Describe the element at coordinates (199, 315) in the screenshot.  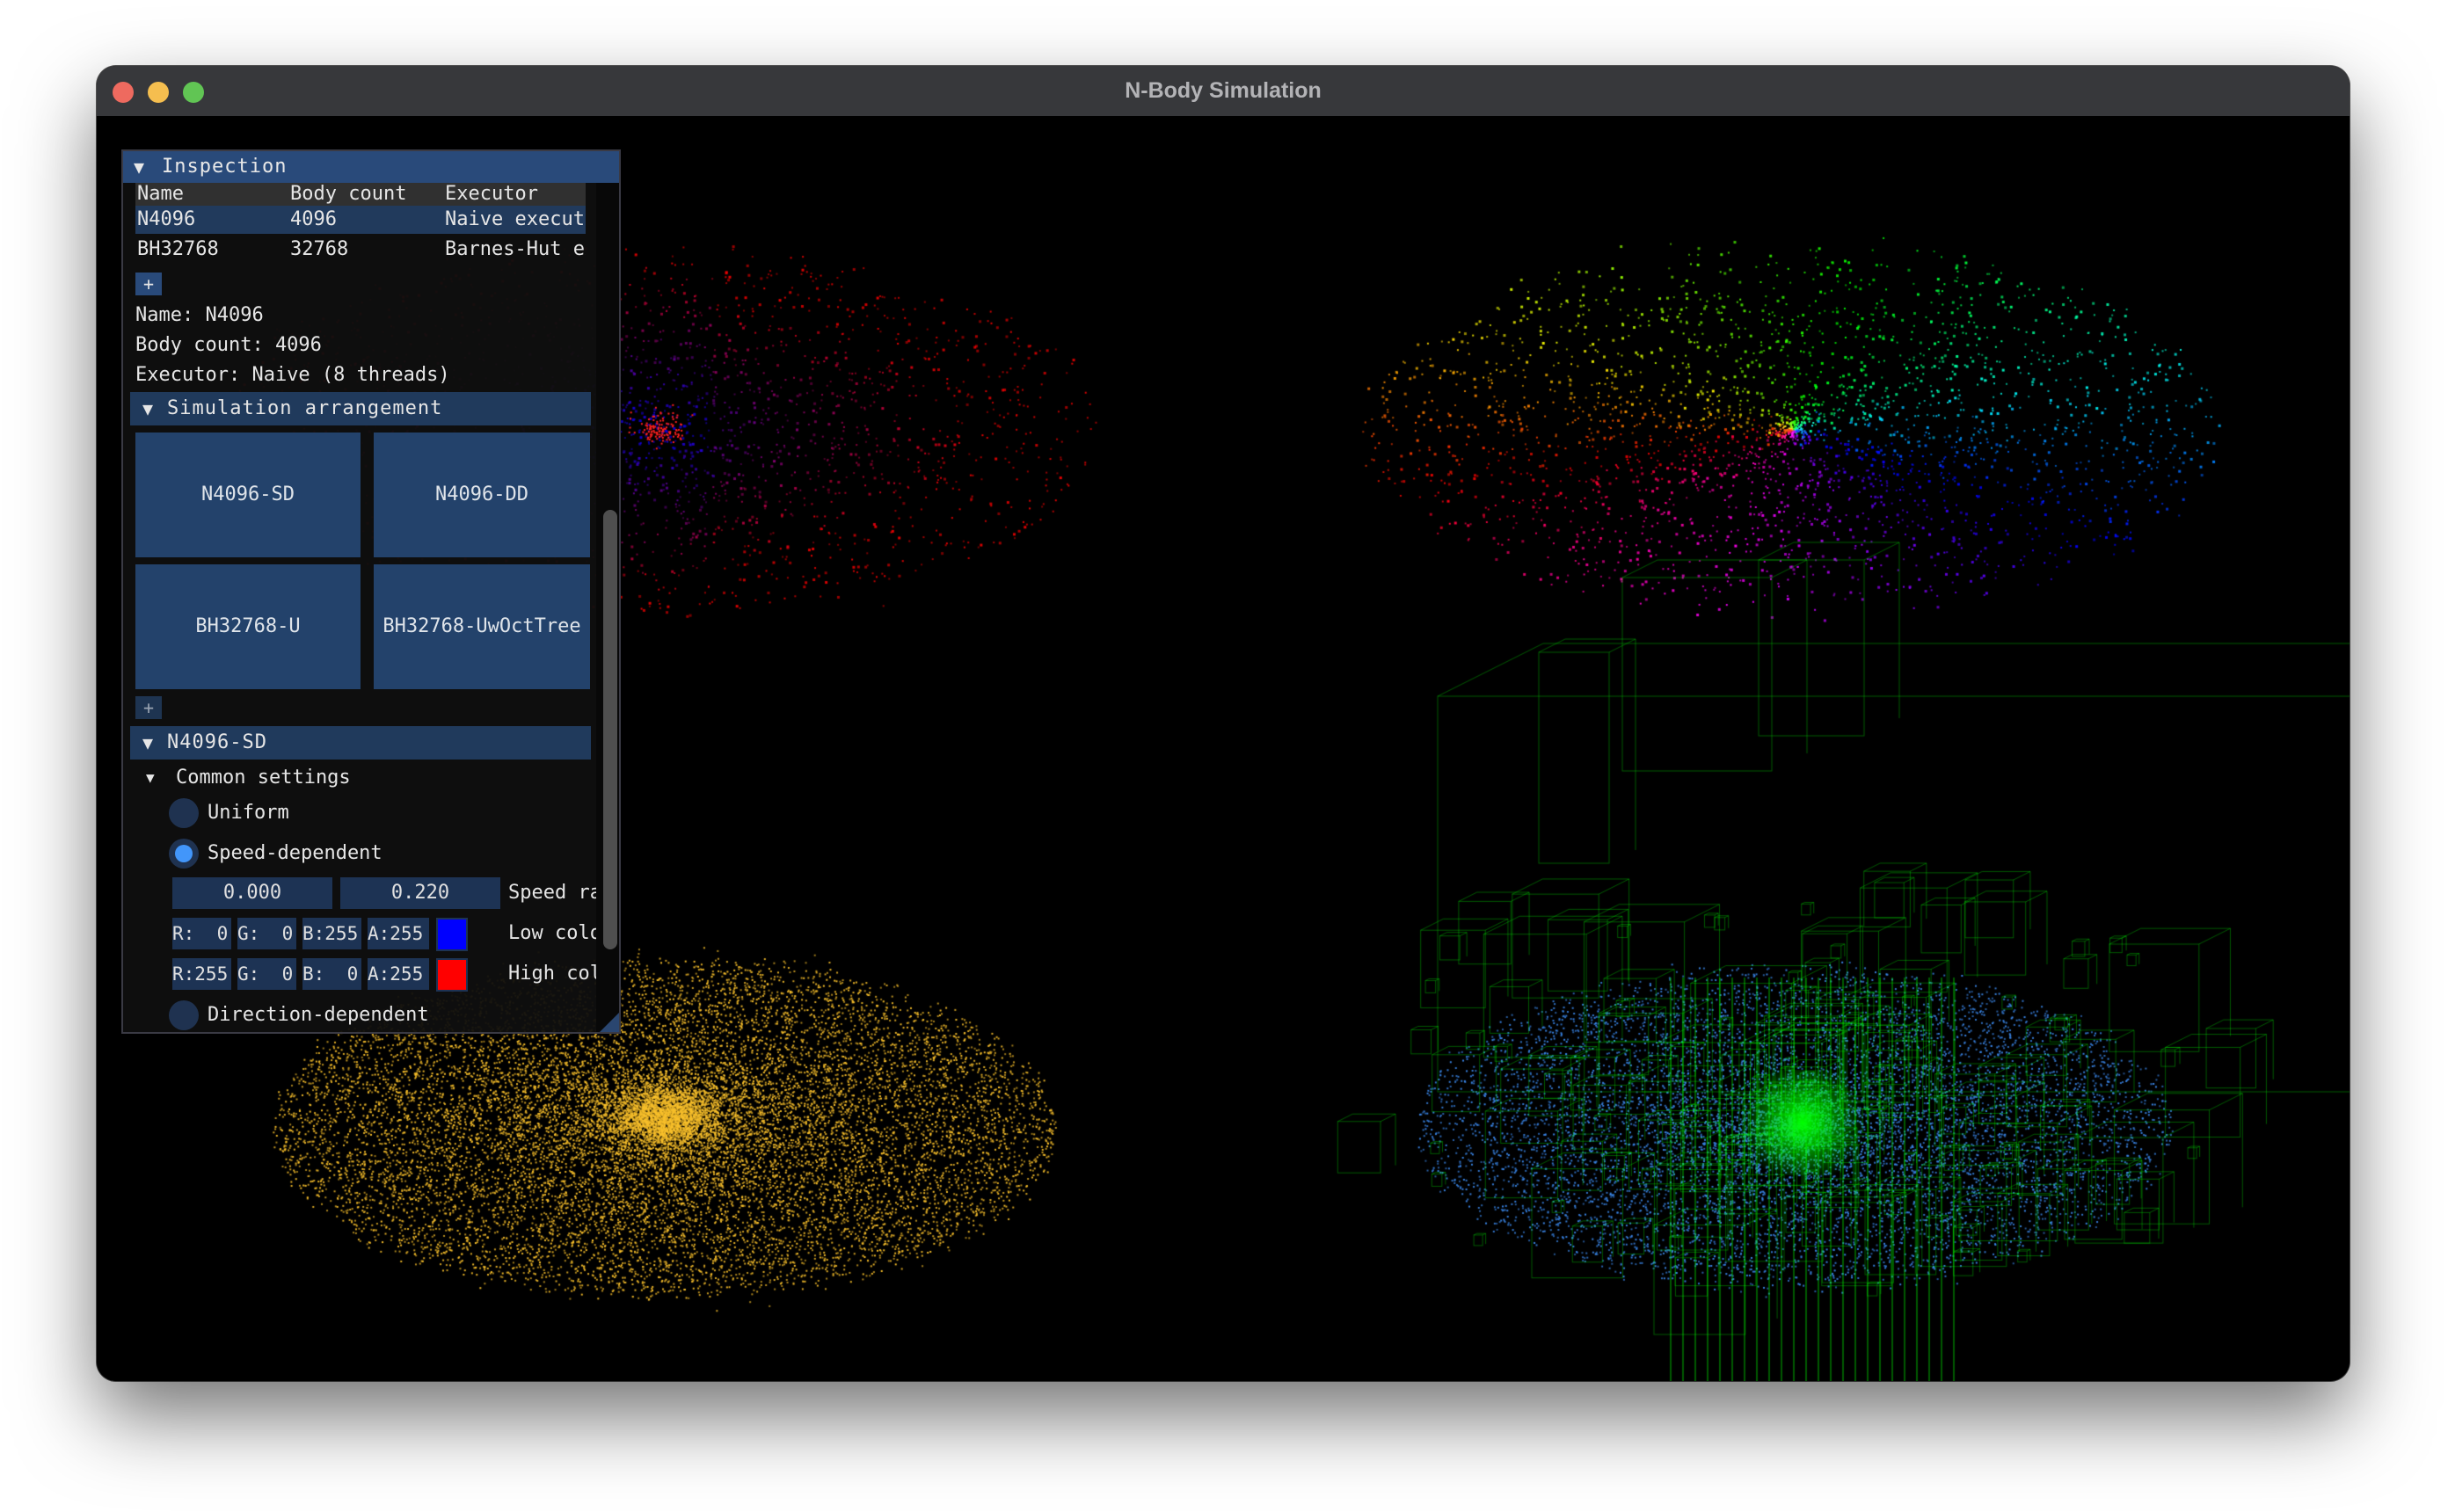
I see `detail-name: Name: N4096` at that location.